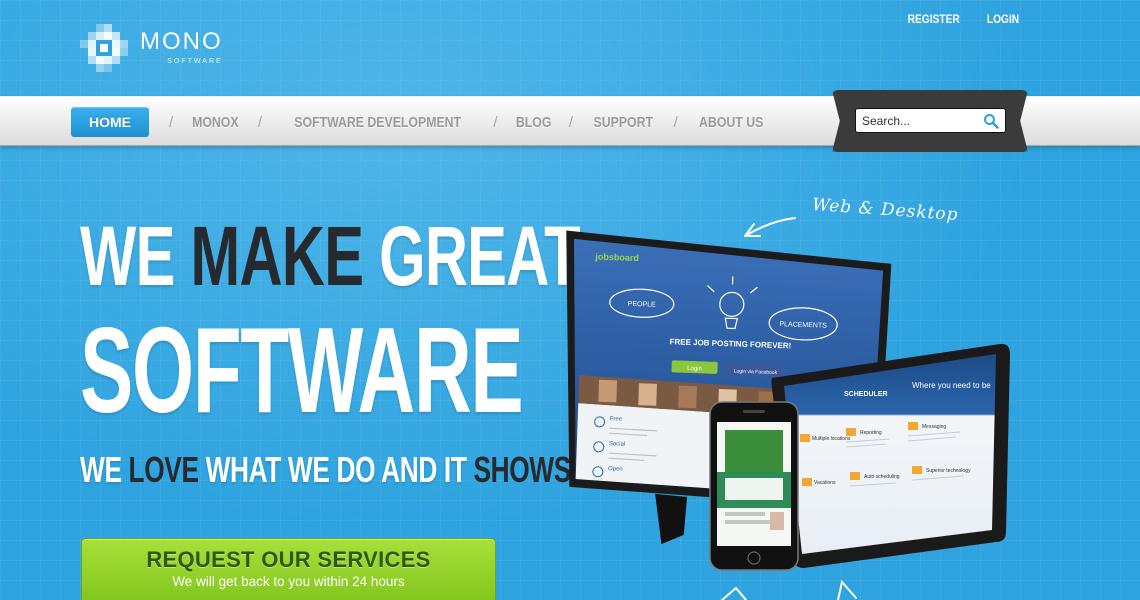  I want to click on logo-text: MONO SOFTWARE, so click(181, 46).